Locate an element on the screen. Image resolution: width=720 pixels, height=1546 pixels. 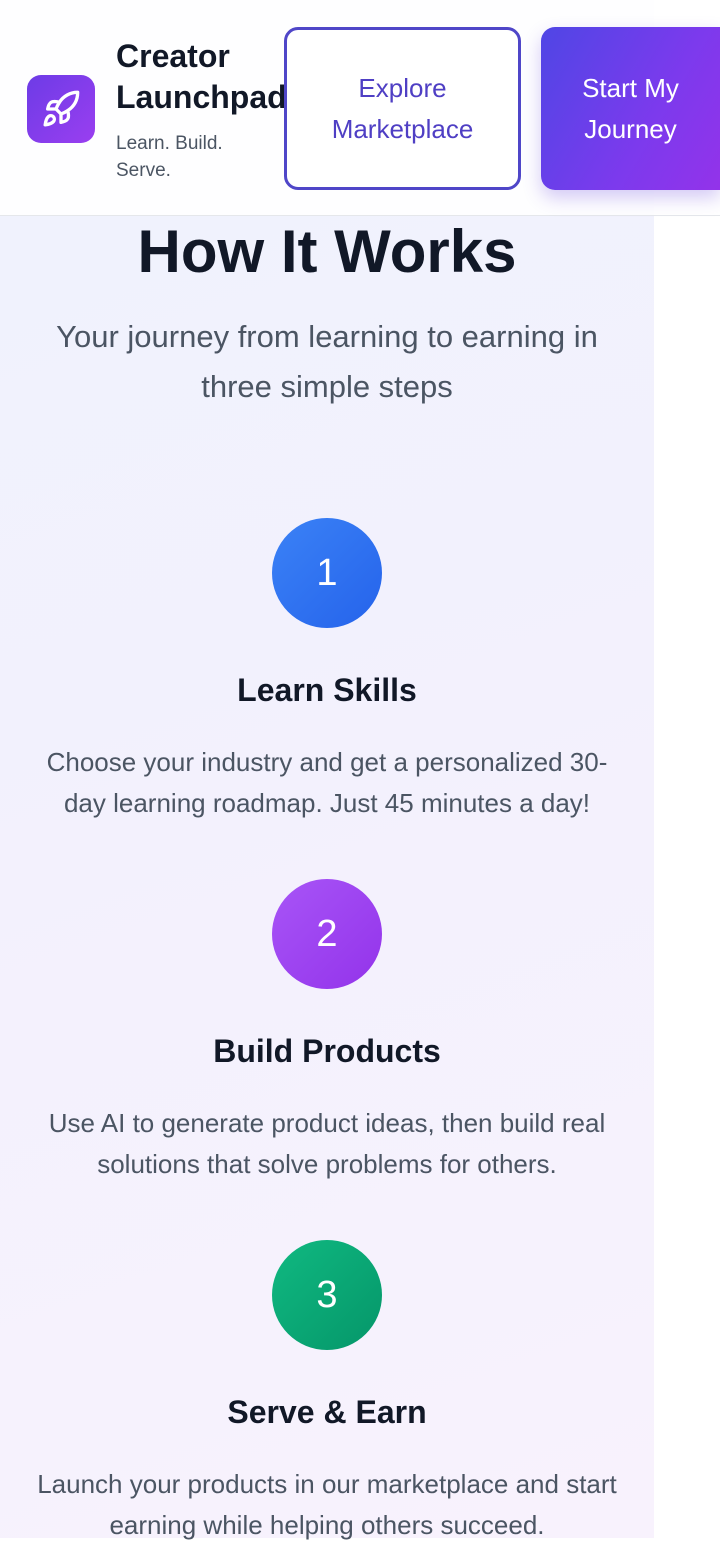
brand-tagline: Learn. Build. Serve. is located at coordinates (169, 157).